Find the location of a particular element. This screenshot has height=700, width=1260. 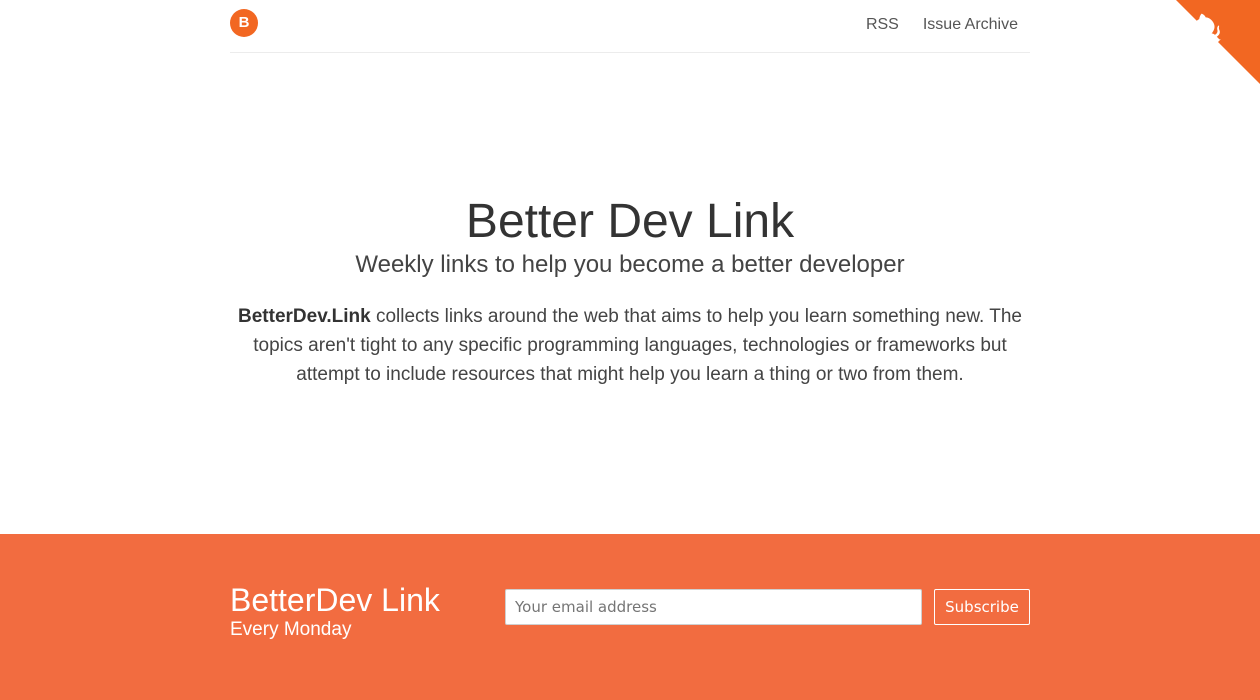

page-title: Better Dev Link is located at coordinates (630, 221).